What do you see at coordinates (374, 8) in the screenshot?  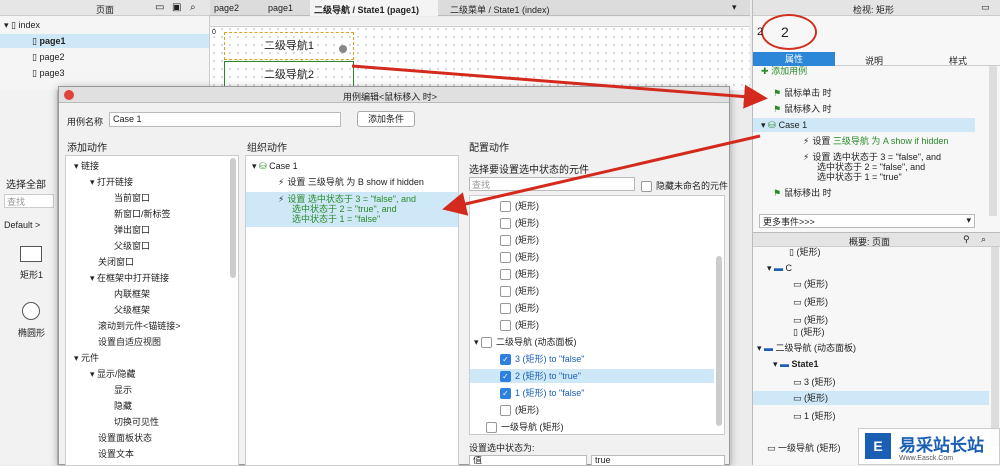 I see `tab-active: 二级导航 / State1 (page1)` at bounding box center [374, 8].